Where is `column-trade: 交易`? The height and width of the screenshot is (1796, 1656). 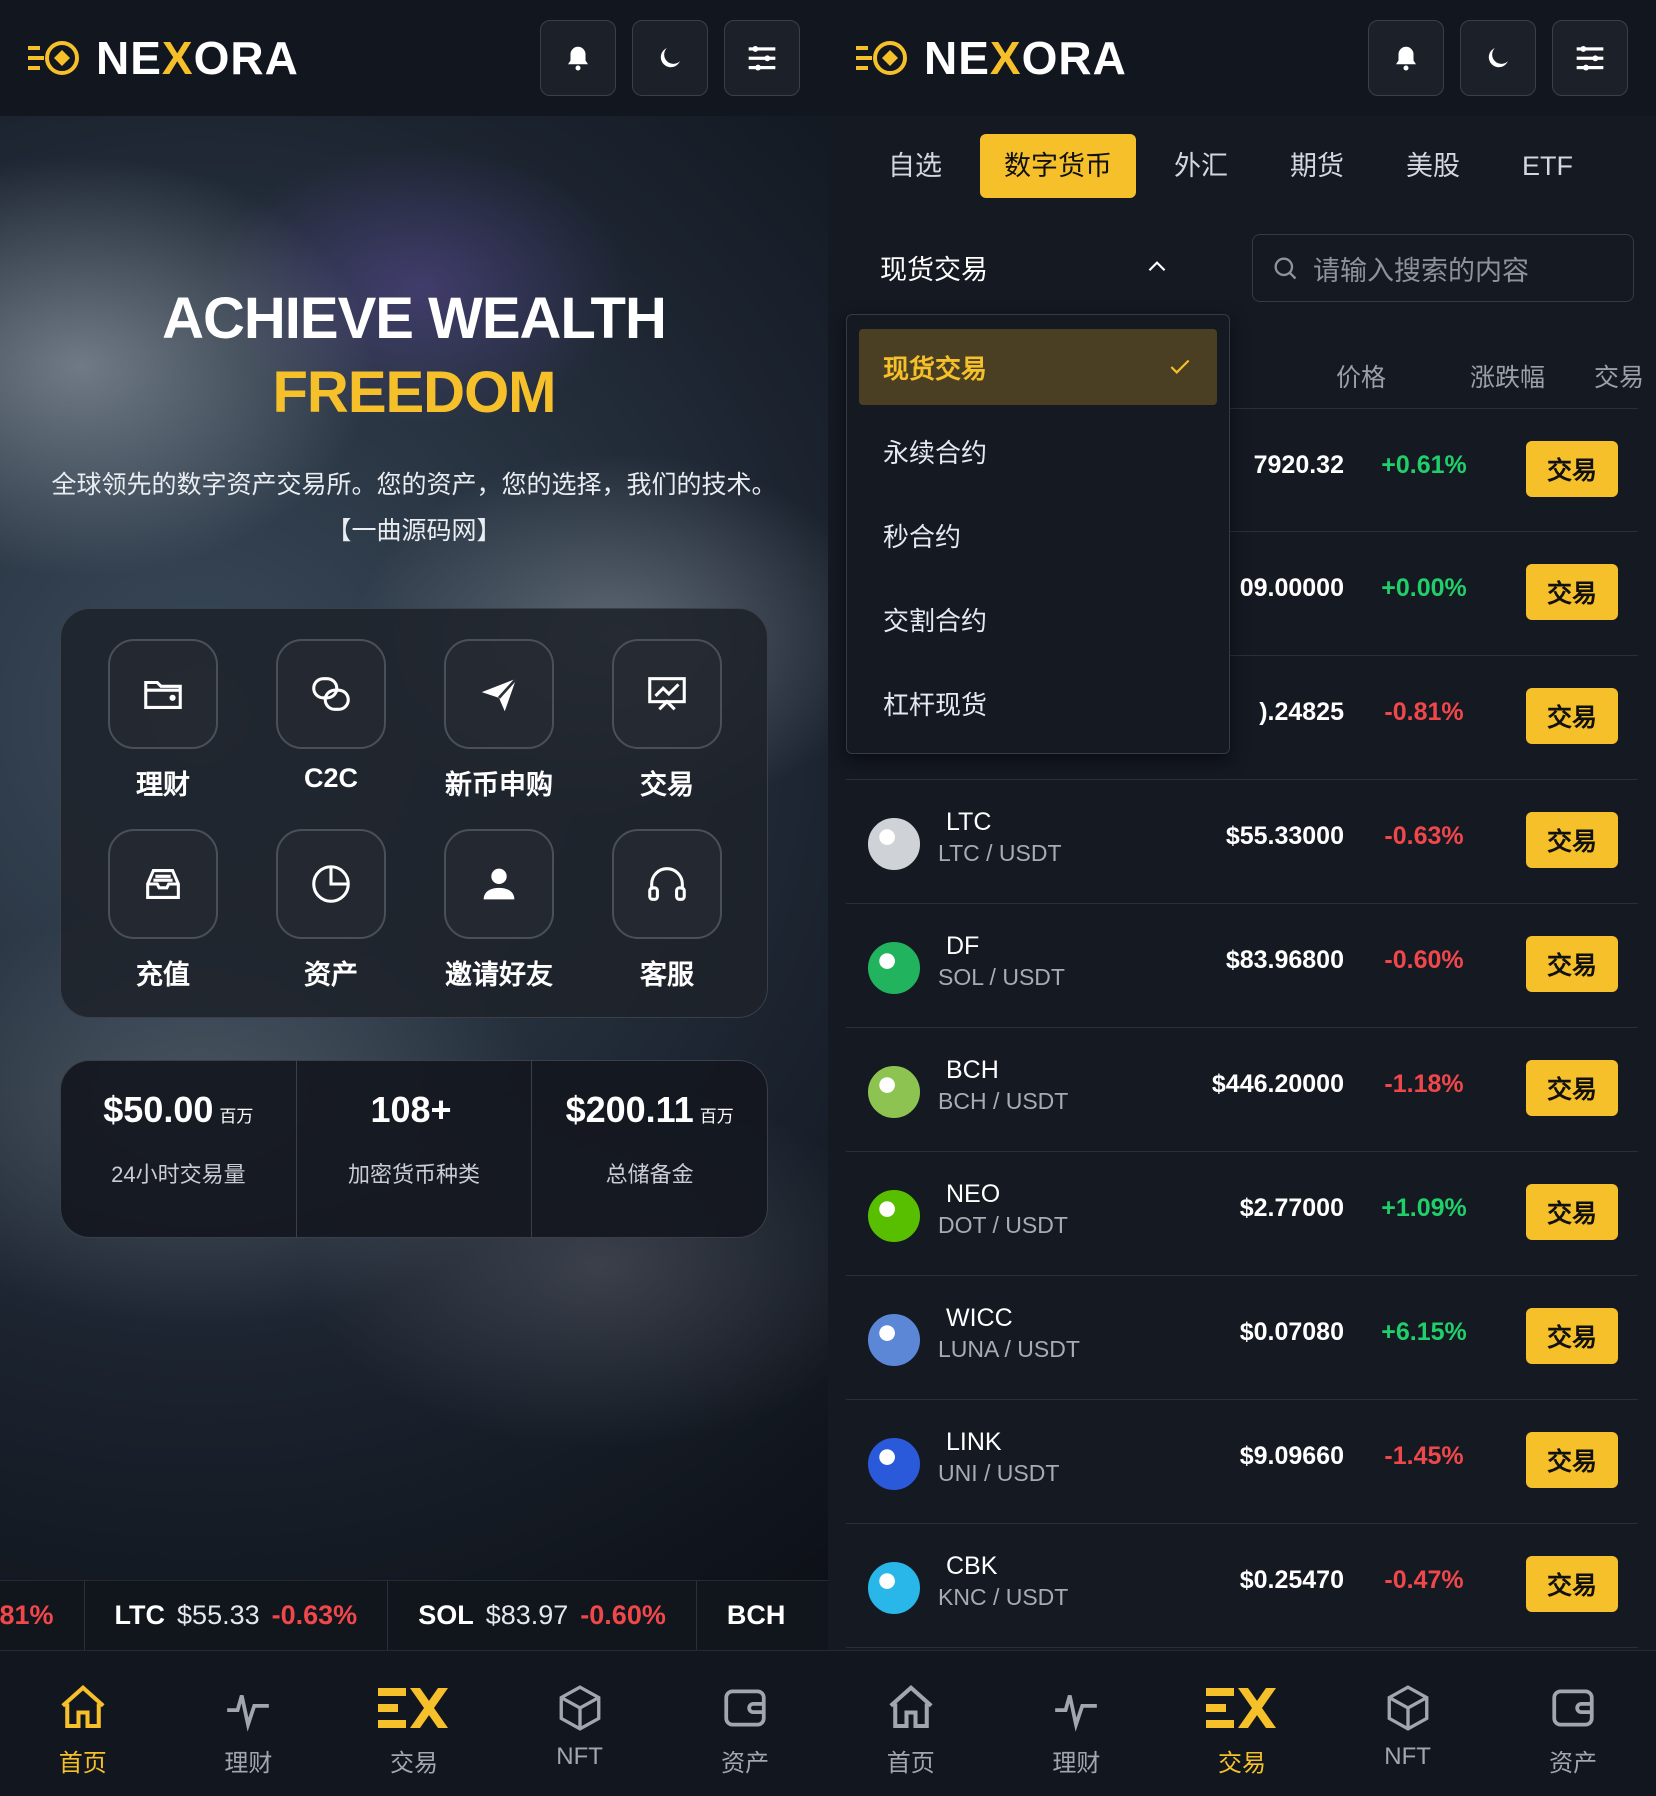
column-trade: 交易 is located at coordinates (1619, 378).